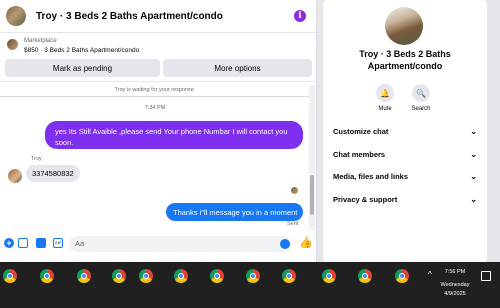  Describe the element at coordinates (23, 243) in the screenshot. I see `photo-icon` at that location.